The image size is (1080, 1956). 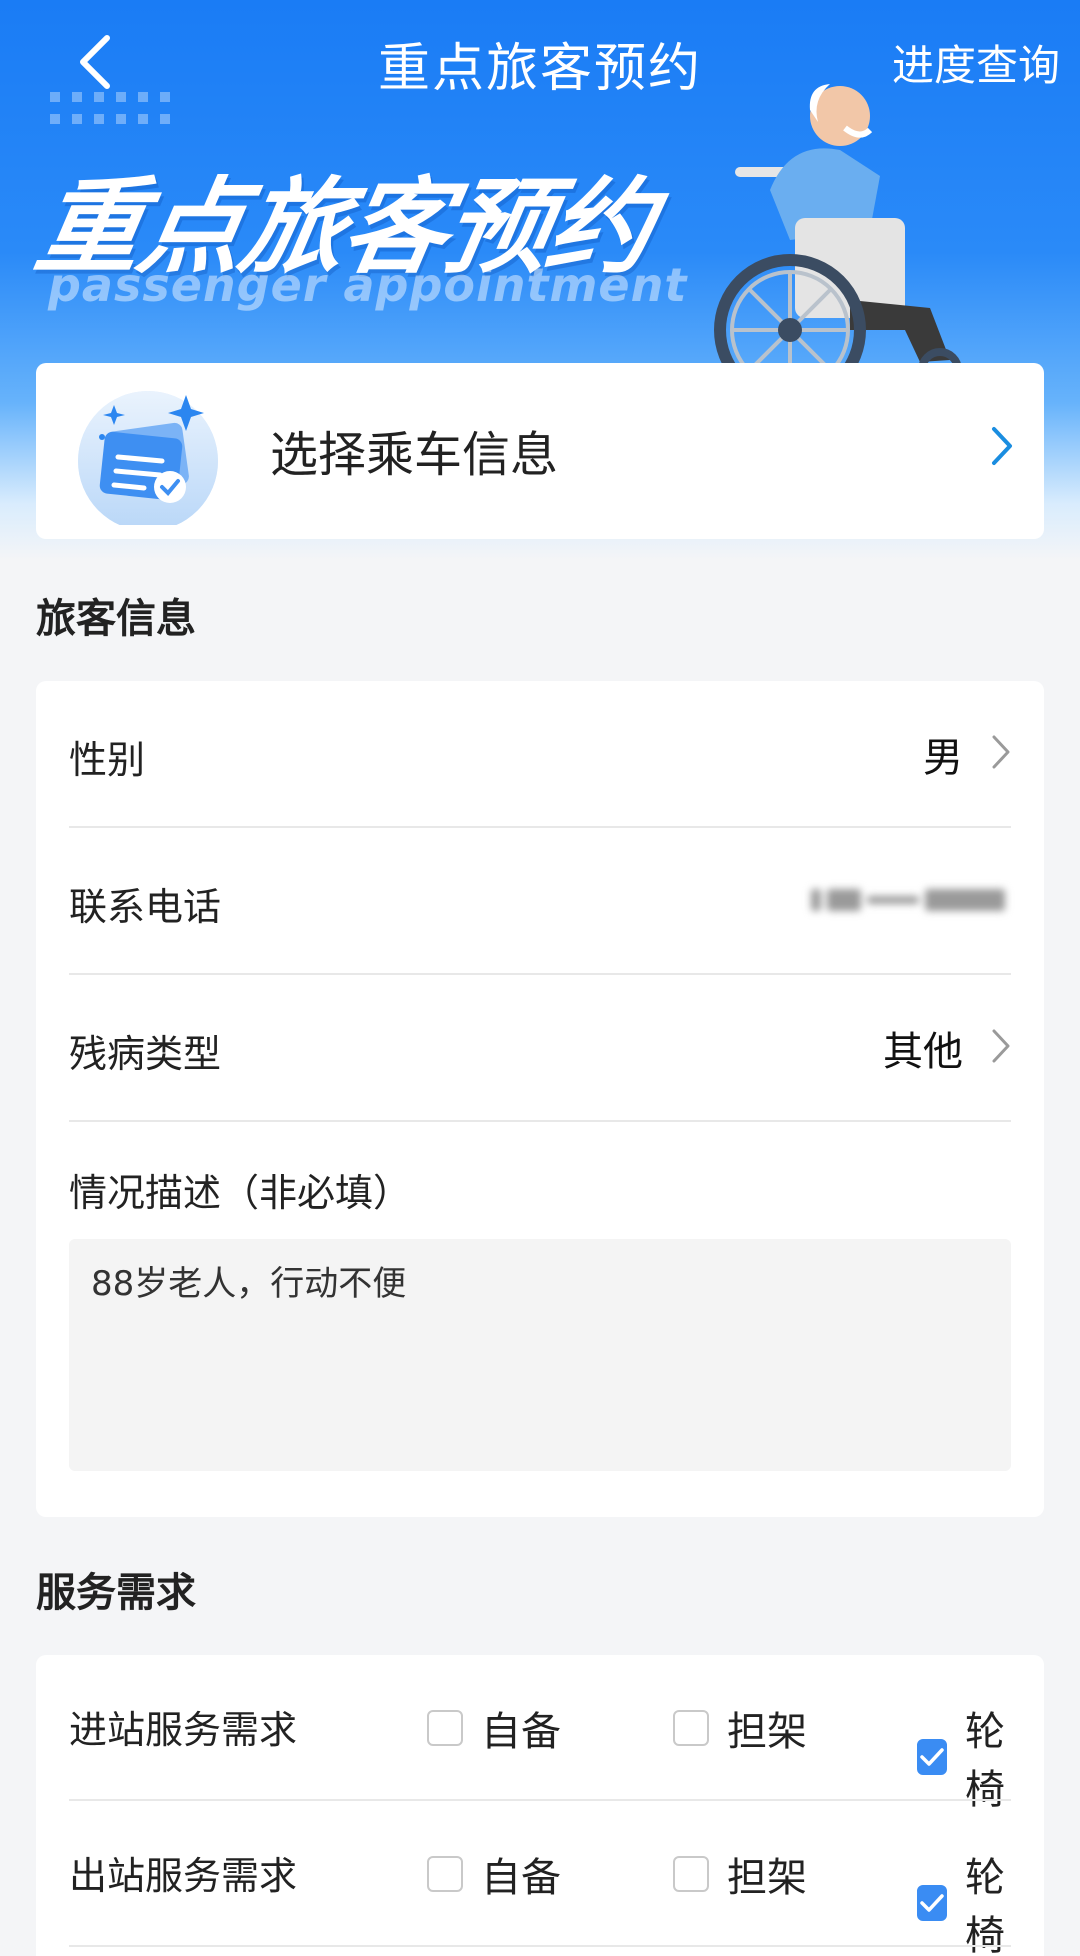 What do you see at coordinates (183, 1876) in the screenshot?
I see `outbound-service-label: 出站服务需求` at bounding box center [183, 1876].